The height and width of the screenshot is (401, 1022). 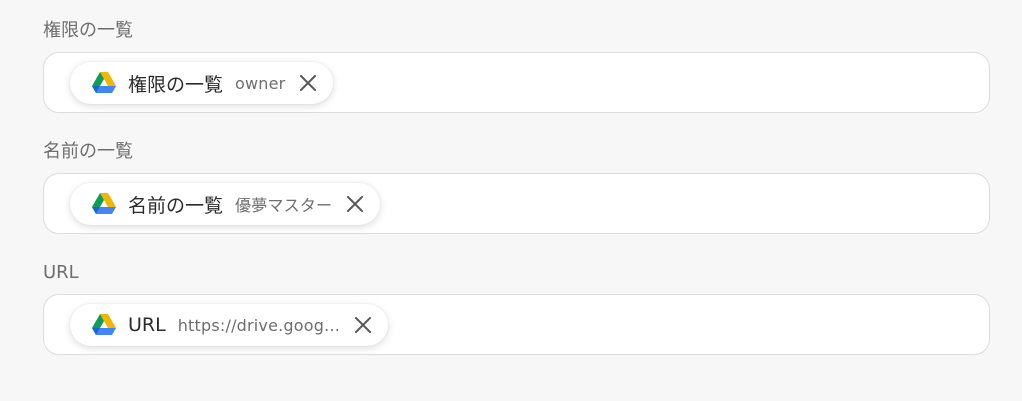 I want to click on permissions-input: 権限の一覧 owner, so click(x=516, y=82).